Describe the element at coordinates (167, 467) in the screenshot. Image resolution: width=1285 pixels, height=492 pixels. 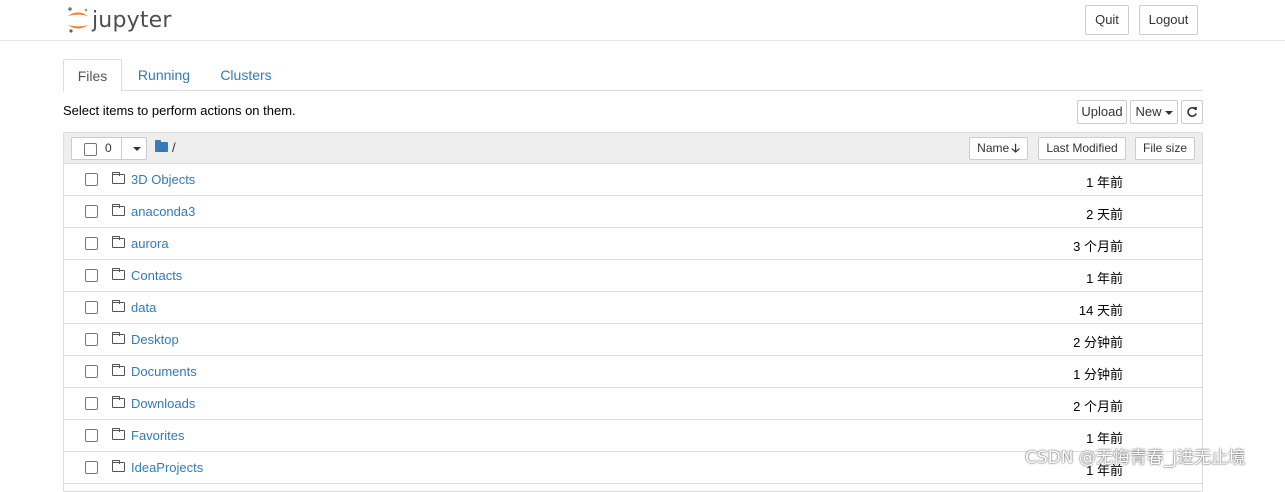
I see `item-name-link: IdeaProjects` at that location.